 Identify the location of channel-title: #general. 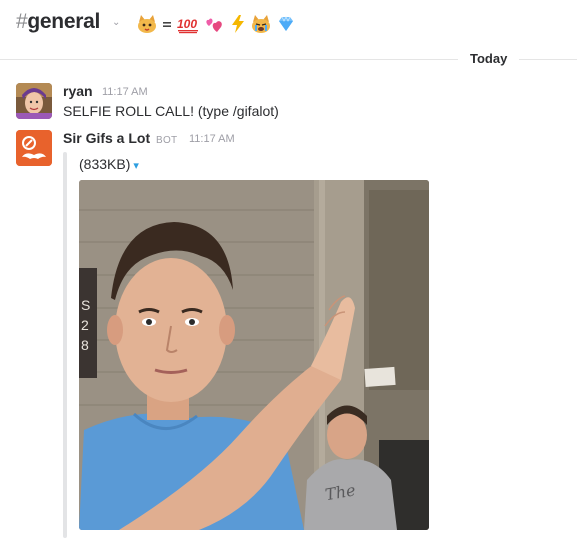
(58, 22).